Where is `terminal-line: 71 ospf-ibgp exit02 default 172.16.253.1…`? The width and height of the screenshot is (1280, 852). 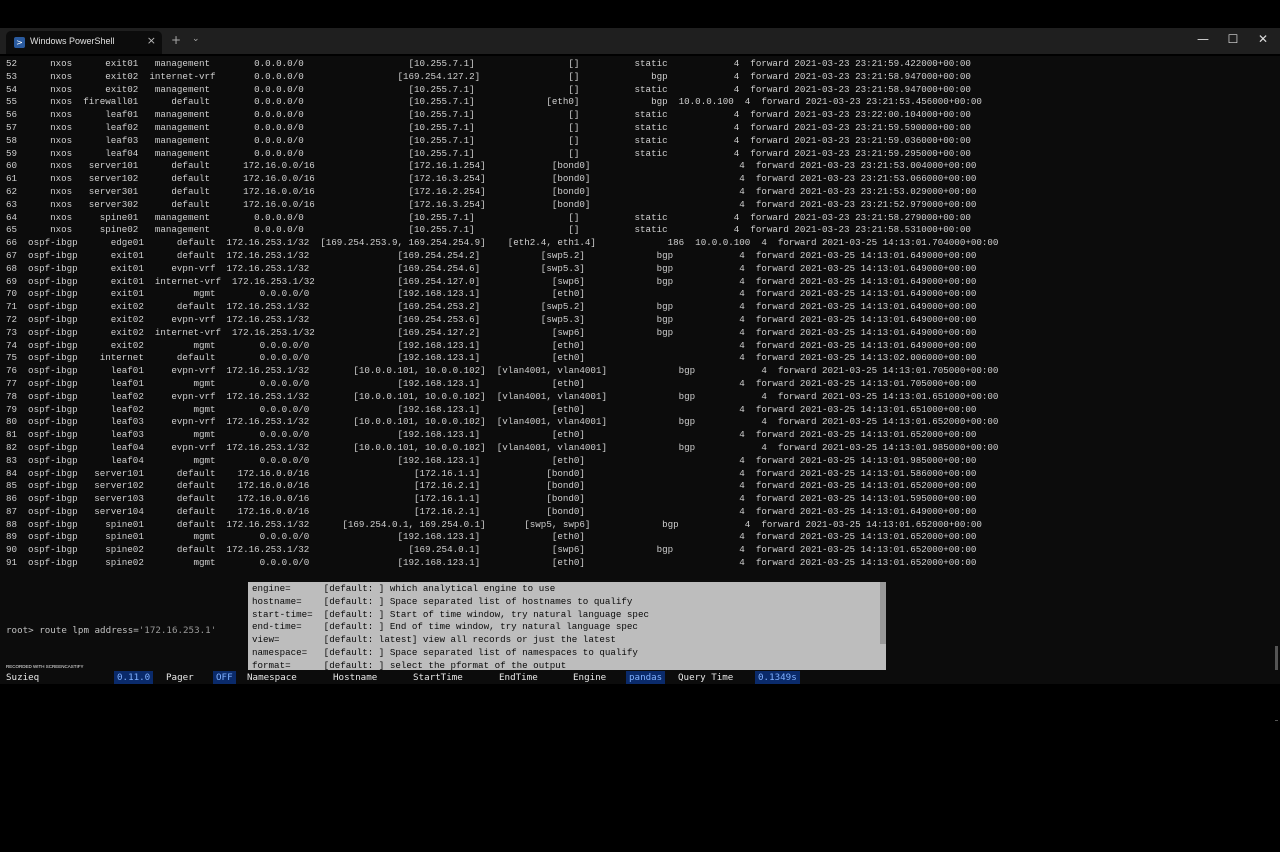
terminal-line: 71 ospf-ibgp exit02 default 172.16.253.1… is located at coordinates (491, 307).